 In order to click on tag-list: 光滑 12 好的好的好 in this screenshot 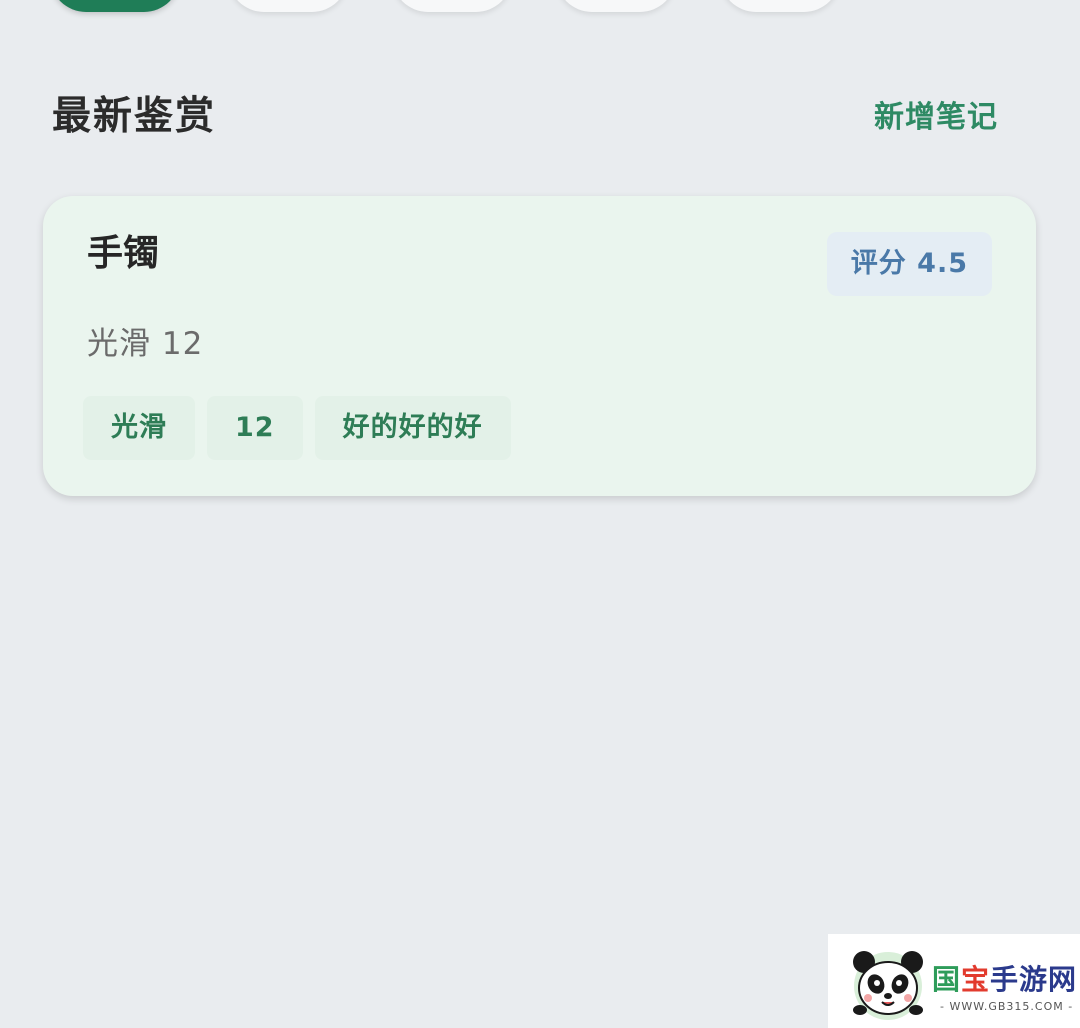, I will do `click(303, 428)`.